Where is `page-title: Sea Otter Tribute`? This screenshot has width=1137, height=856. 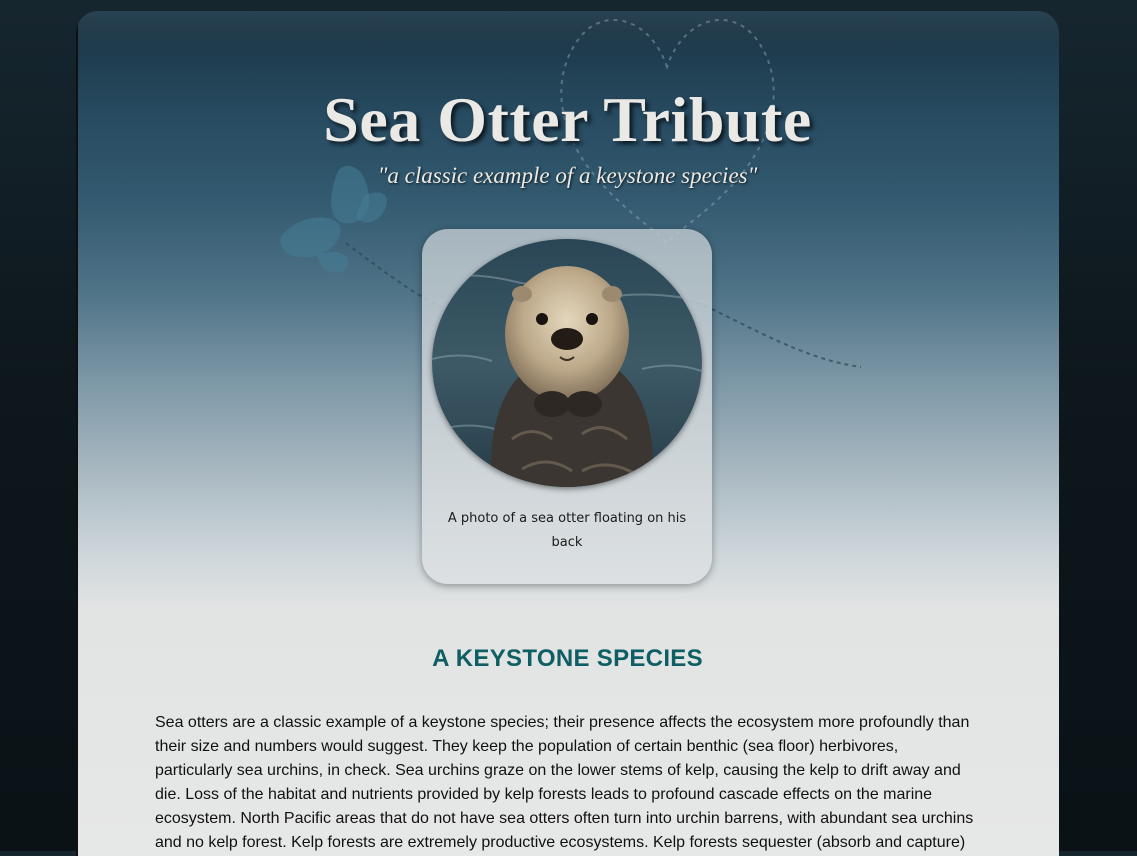
page-title: Sea Otter Tribute is located at coordinates (567, 119).